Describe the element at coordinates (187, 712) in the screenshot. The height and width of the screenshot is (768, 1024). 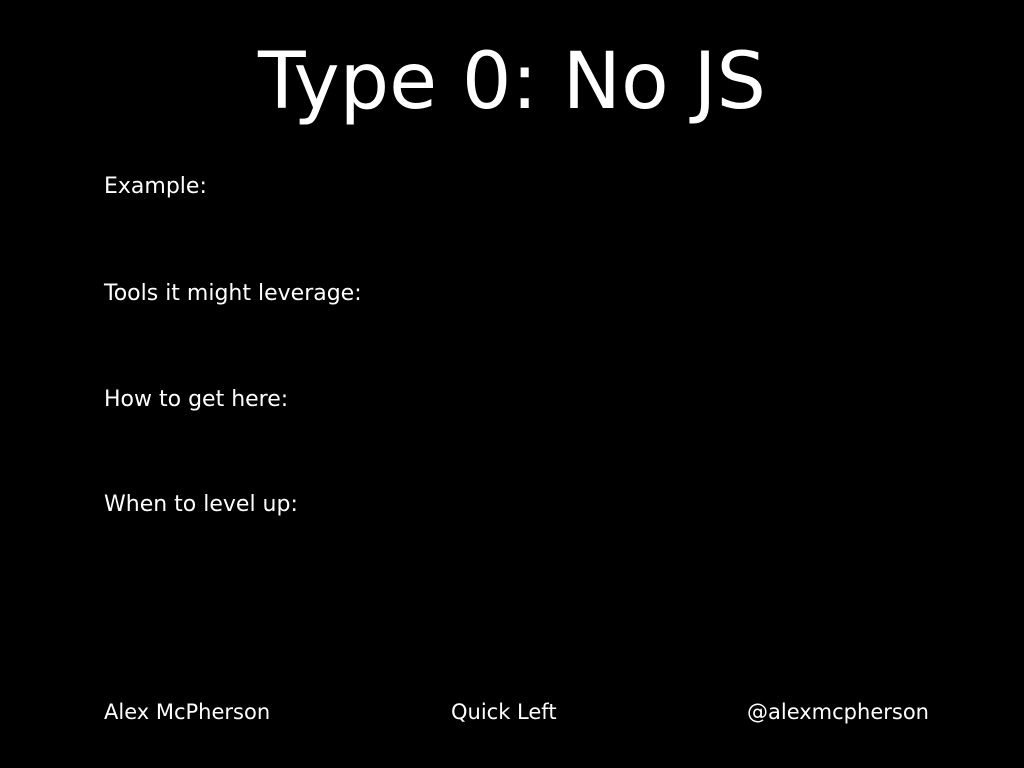
I see `footer-author: Alex McPherson` at that location.